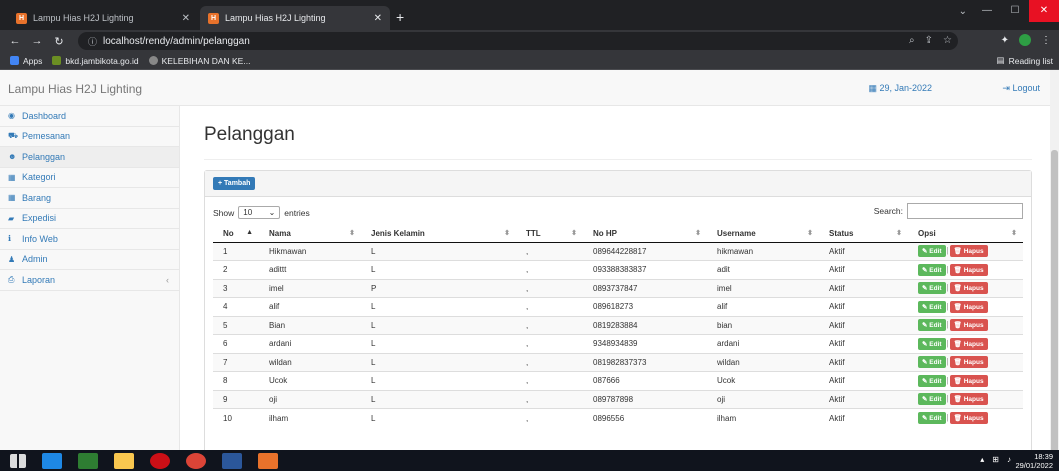 The image size is (1059, 471). What do you see at coordinates (59, 41) in the screenshot?
I see `reload-icon: ↻` at bounding box center [59, 41].